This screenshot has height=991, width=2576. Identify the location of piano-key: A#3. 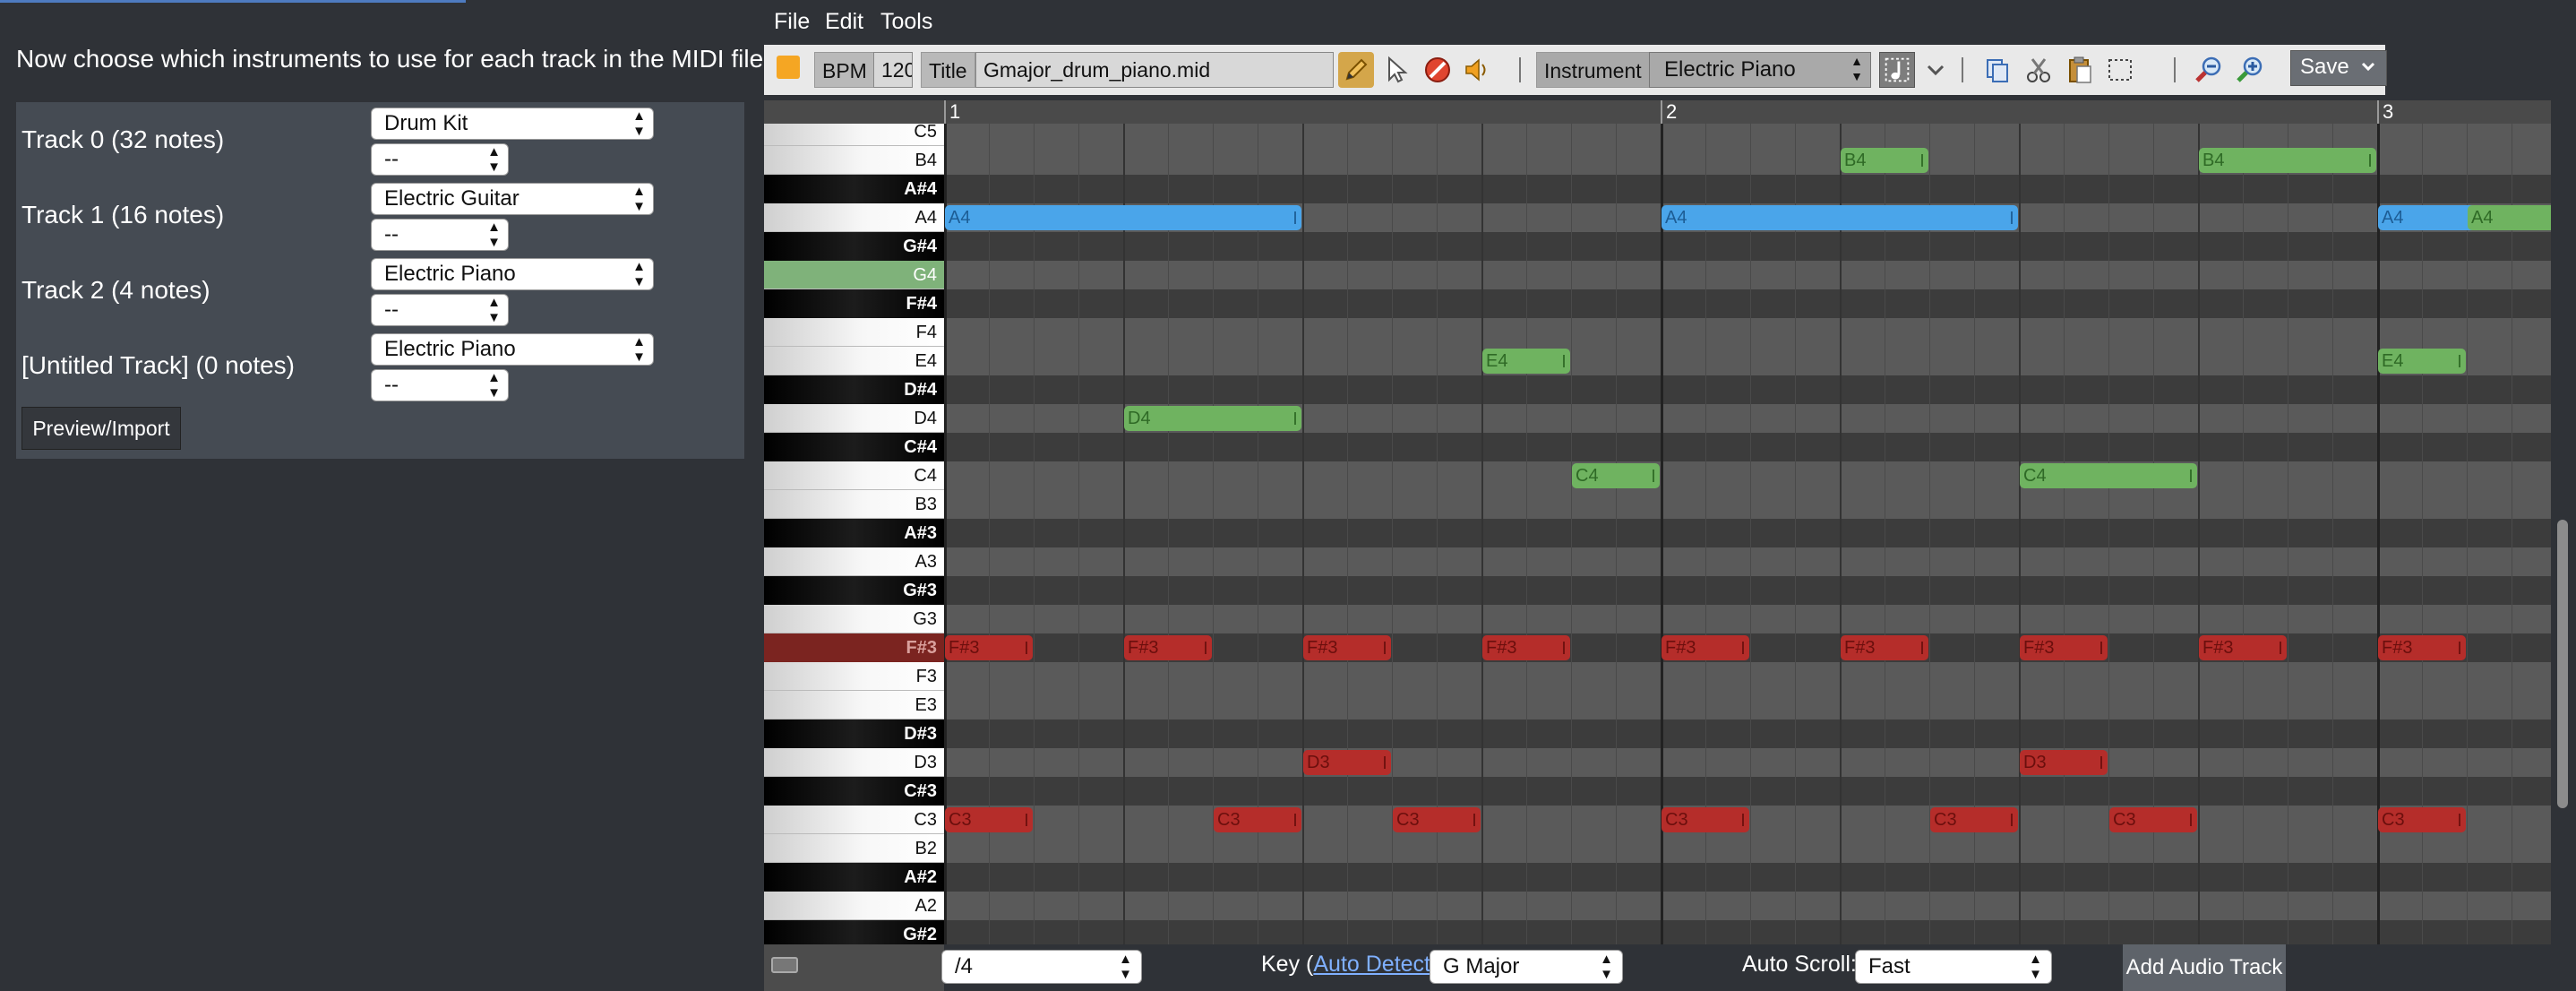
(854, 533).